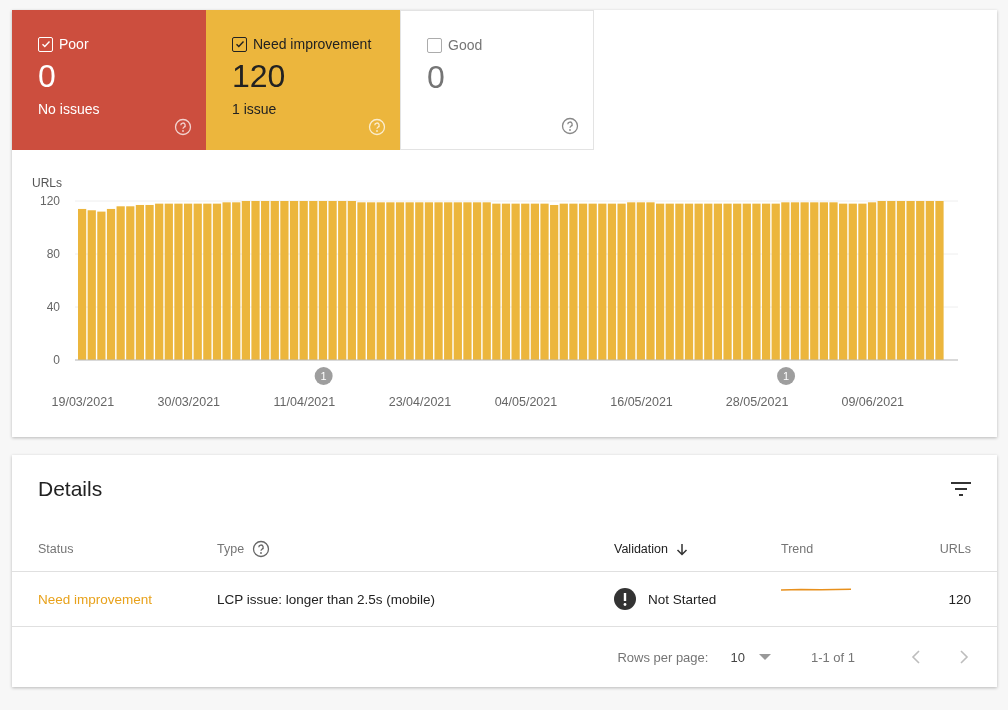 Image resolution: width=1008 pixels, height=710 pixels. What do you see at coordinates (56, 360) in the screenshot?
I see `axis-label: 0` at bounding box center [56, 360].